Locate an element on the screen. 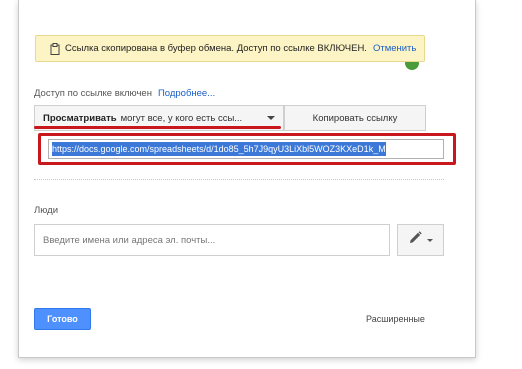  advanced-settings-link: Расширенные is located at coordinates (395, 319).